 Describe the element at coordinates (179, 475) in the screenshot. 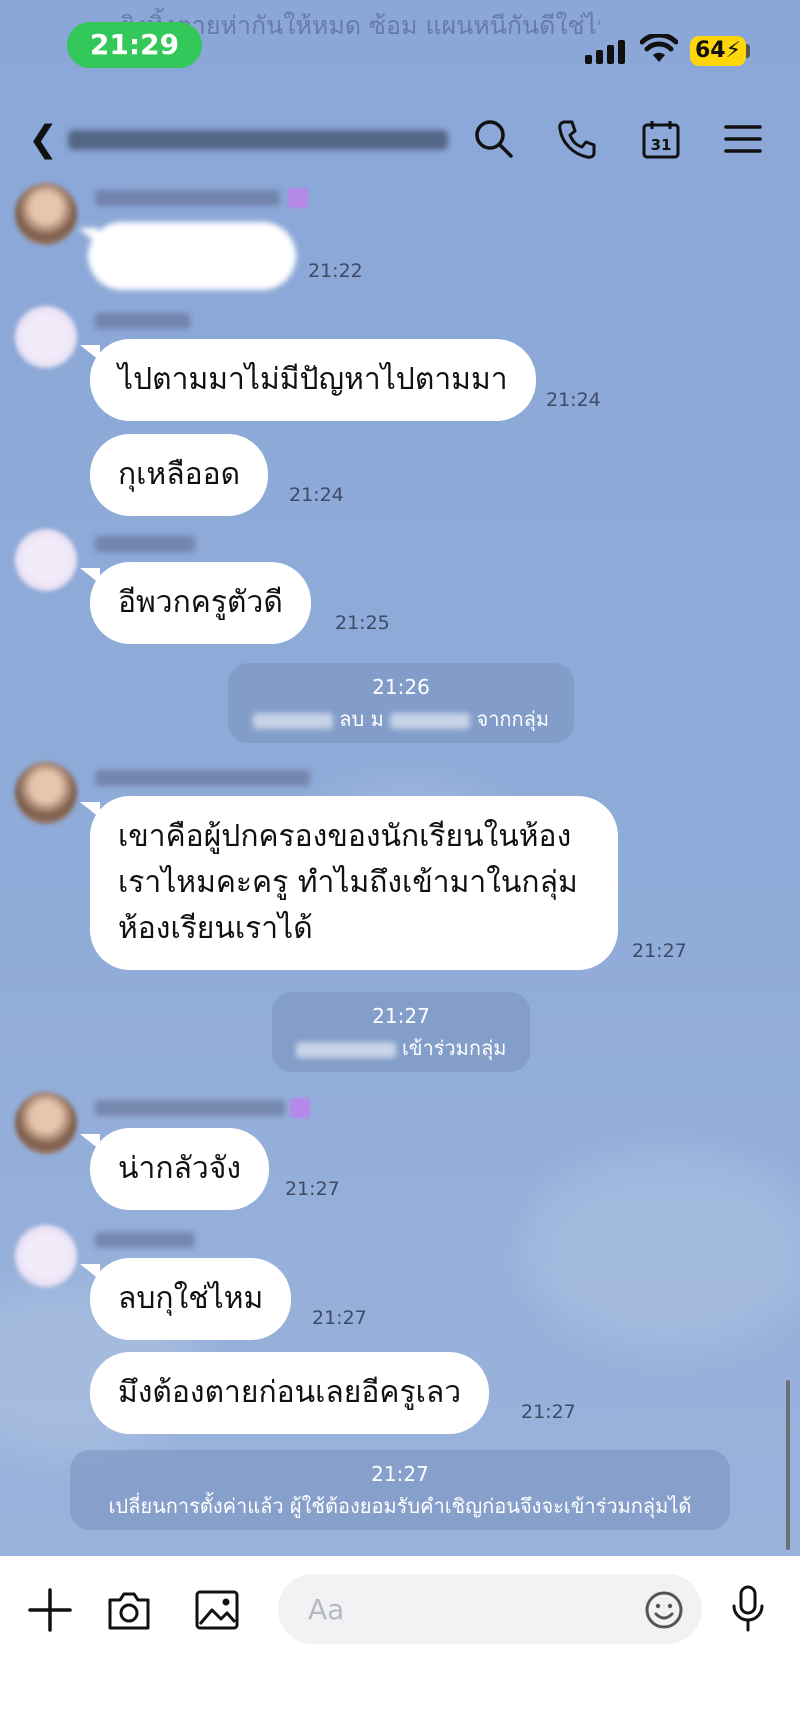

I see `message-bubble: กุเหลืออด` at that location.